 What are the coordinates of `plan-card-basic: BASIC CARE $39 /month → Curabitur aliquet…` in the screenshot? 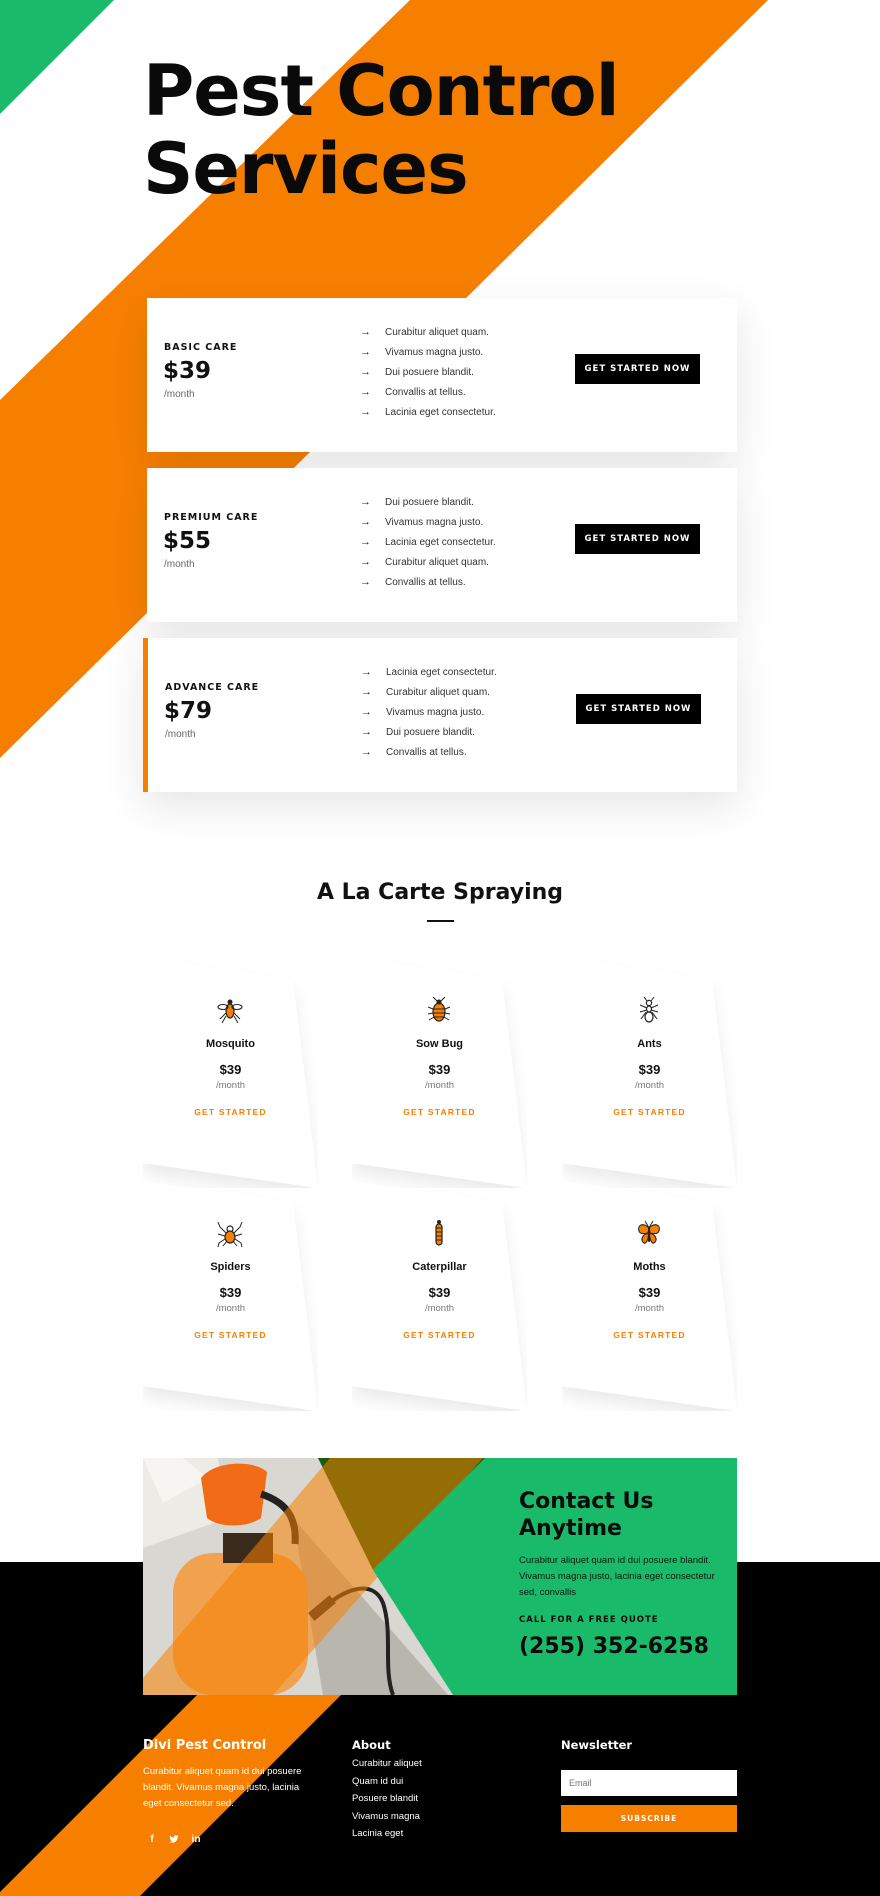 It's located at (442, 375).